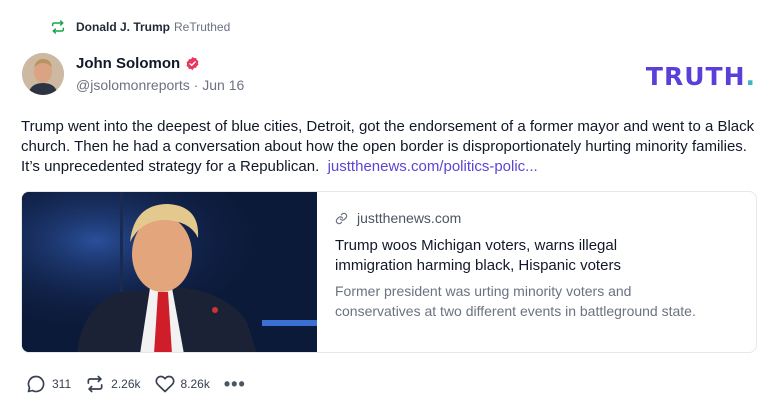  Describe the element at coordinates (62, 384) in the screenshot. I see `reply-count: 311` at that location.